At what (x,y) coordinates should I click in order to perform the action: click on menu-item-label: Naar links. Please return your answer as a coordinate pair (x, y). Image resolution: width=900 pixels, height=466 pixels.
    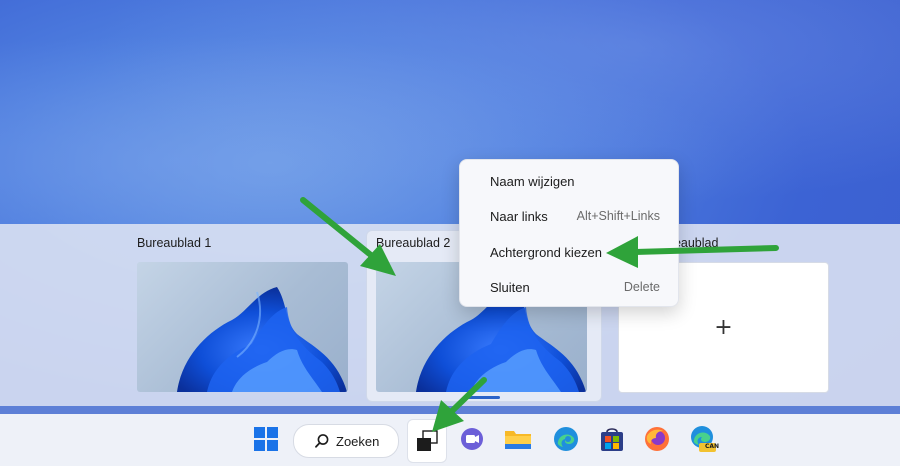
    Looking at the image, I should click on (519, 216).